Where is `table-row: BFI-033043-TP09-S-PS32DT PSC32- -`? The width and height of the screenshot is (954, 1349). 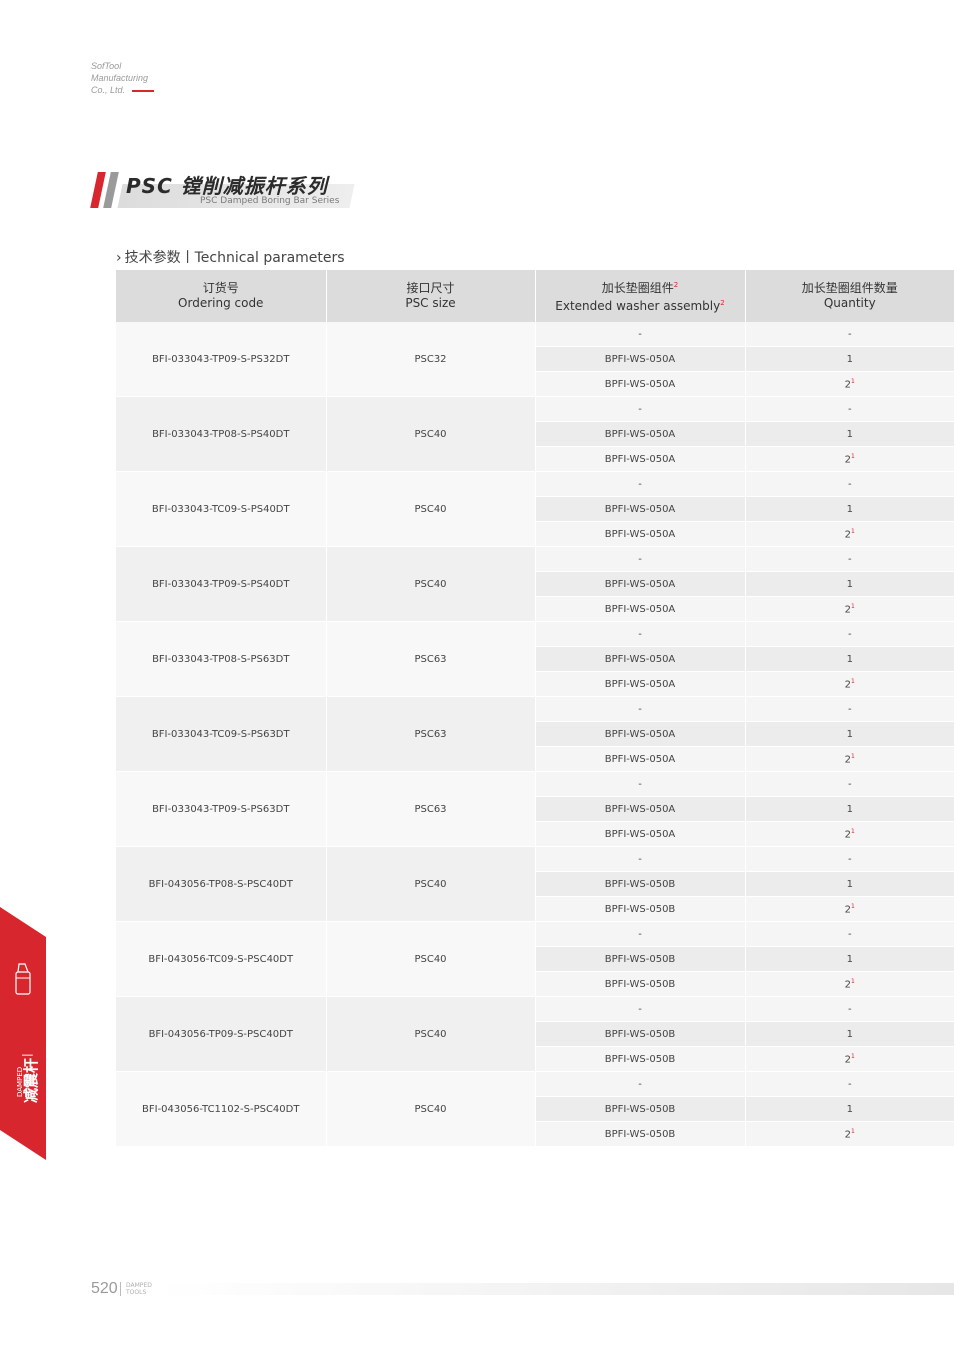
table-row: BFI-033043-TP09-S-PS32DT PSC32- - is located at coordinates (535, 359).